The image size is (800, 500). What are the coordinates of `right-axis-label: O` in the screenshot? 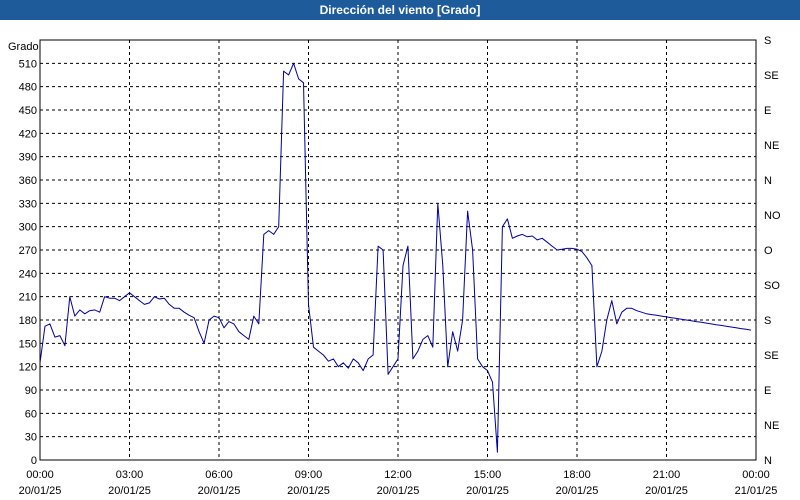 It's located at (768, 251).